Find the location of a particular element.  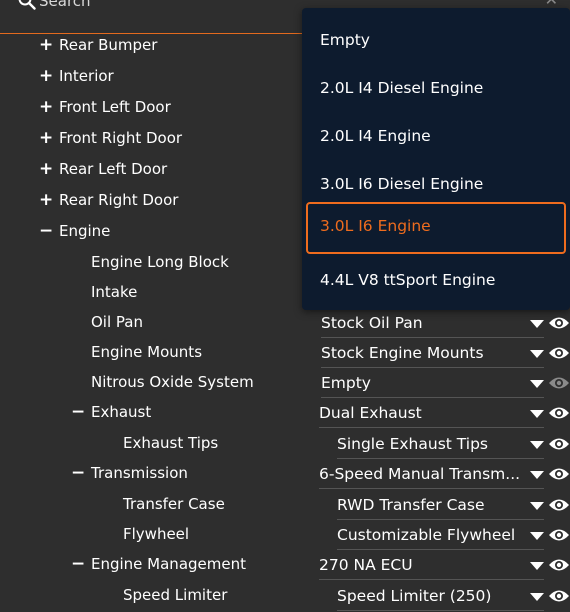

tree-label: Engine Mounts is located at coordinates (147, 352).